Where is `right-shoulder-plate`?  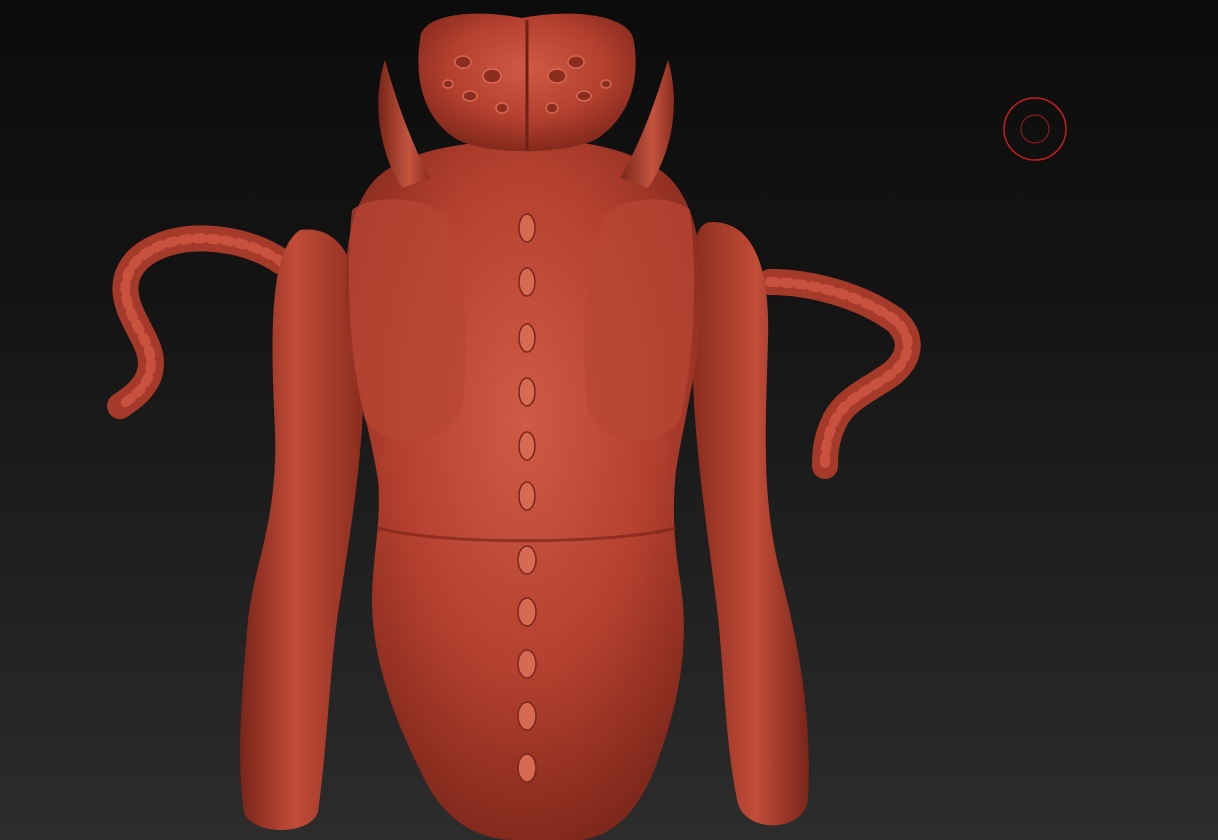 right-shoulder-plate is located at coordinates (639, 320).